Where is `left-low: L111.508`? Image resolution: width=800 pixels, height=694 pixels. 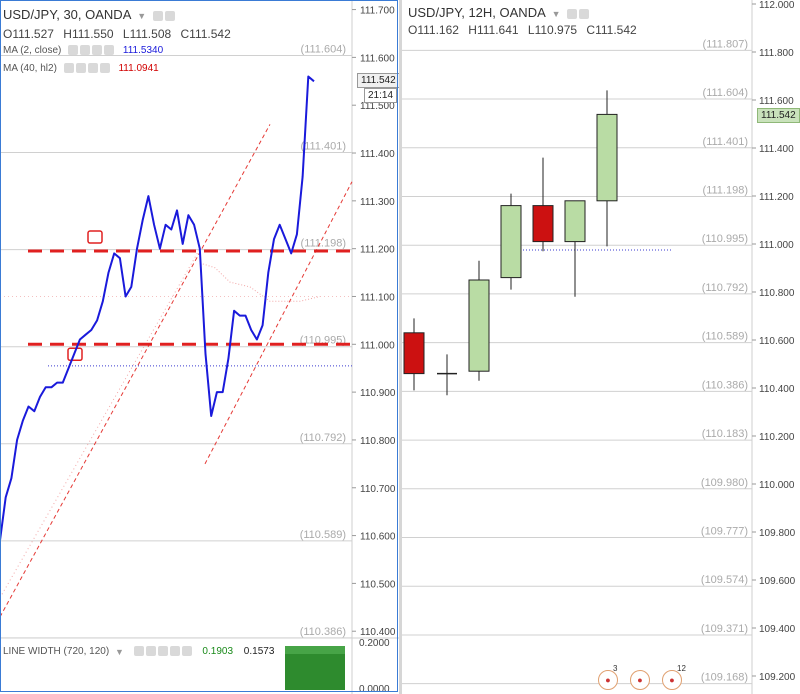
left-low: L111.508 is located at coordinates (147, 34).